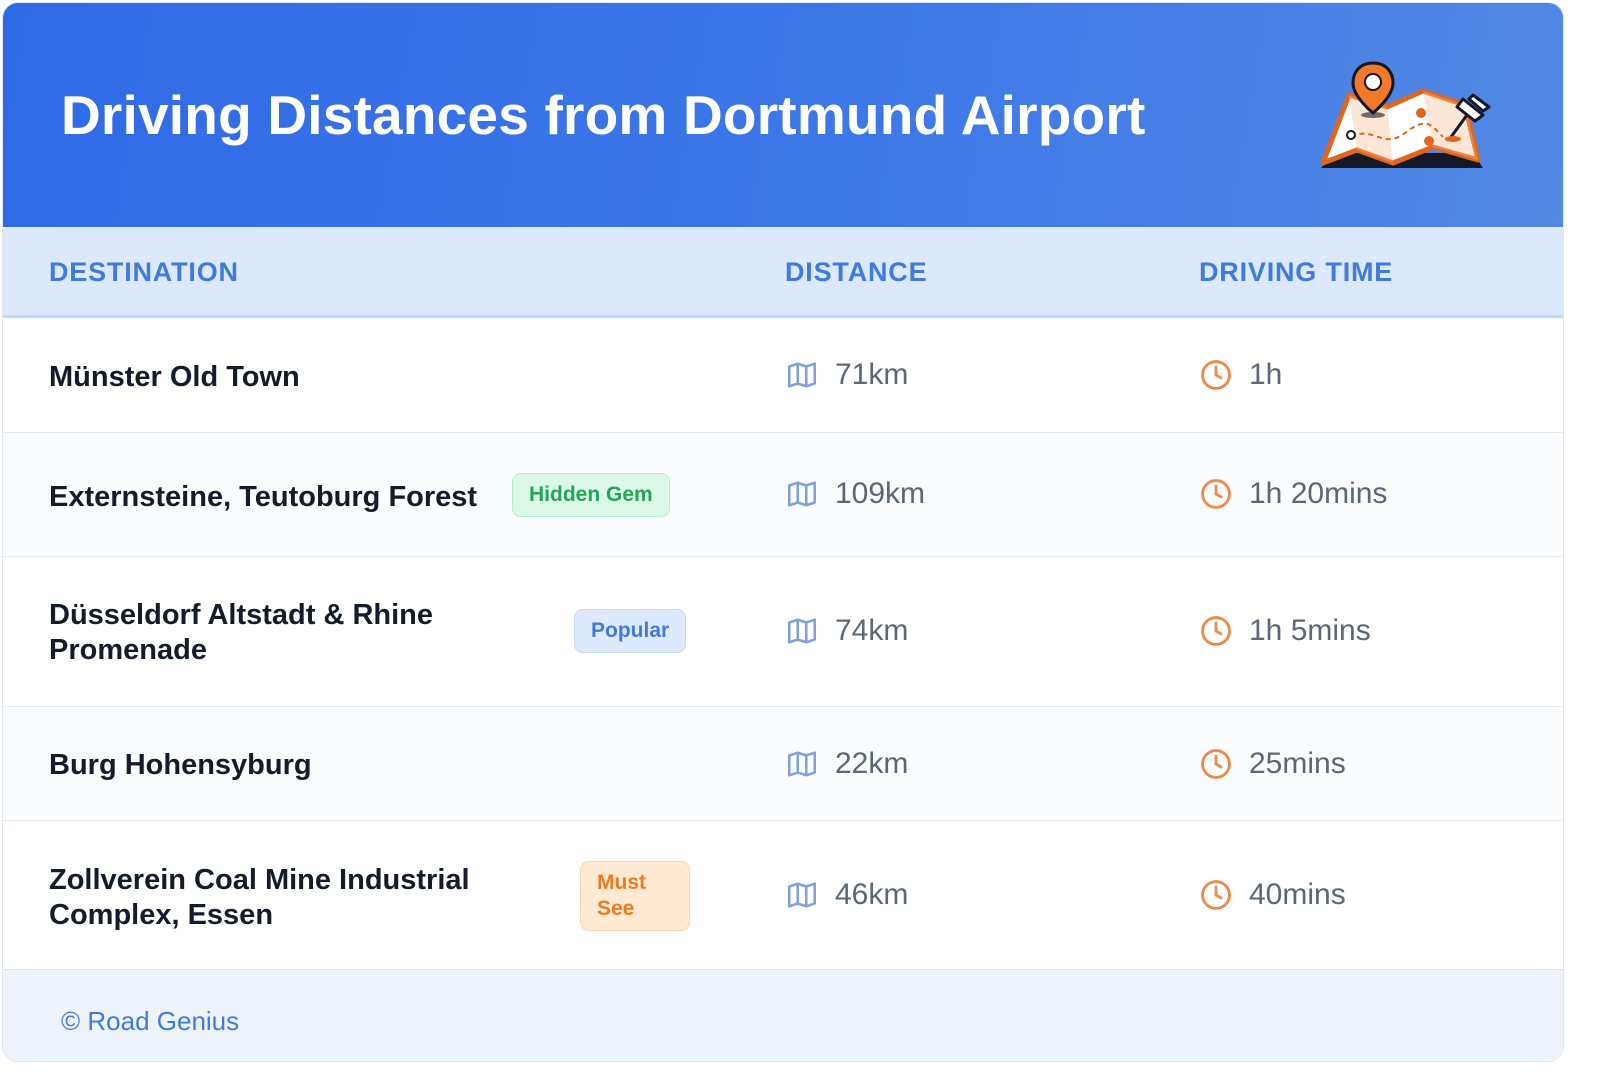  What do you see at coordinates (783, 375) in the screenshot?
I see `table-row: Münster Old Town 71km 1h` at bounding box center [783, 375].